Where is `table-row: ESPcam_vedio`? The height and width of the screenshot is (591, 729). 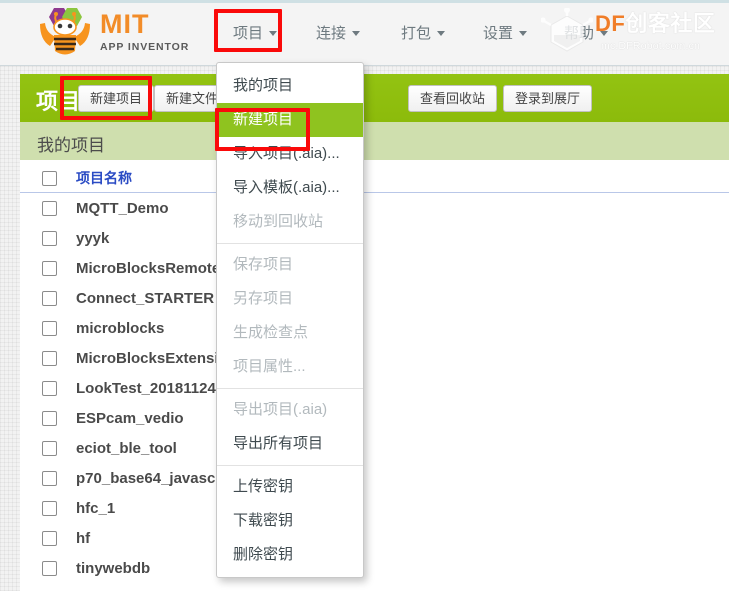 table-row: ESPcam_vedio is located at coordinates (374, 418).